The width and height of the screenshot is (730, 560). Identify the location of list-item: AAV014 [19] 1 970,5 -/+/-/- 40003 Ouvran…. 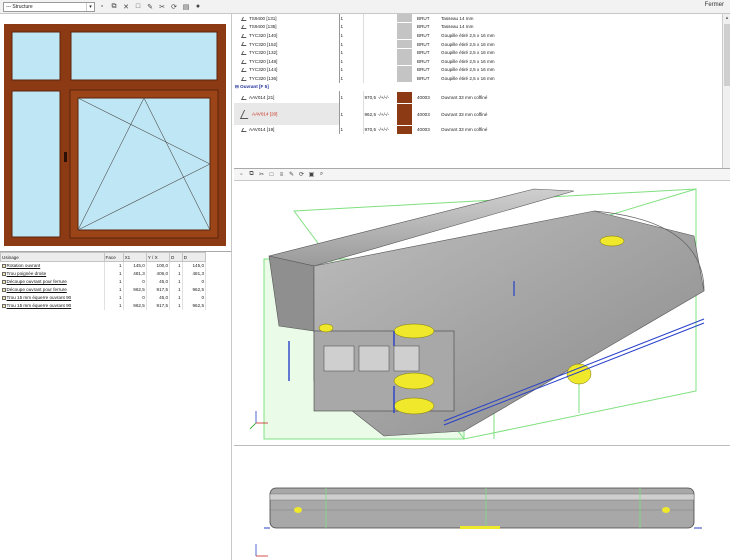
(430, 129).